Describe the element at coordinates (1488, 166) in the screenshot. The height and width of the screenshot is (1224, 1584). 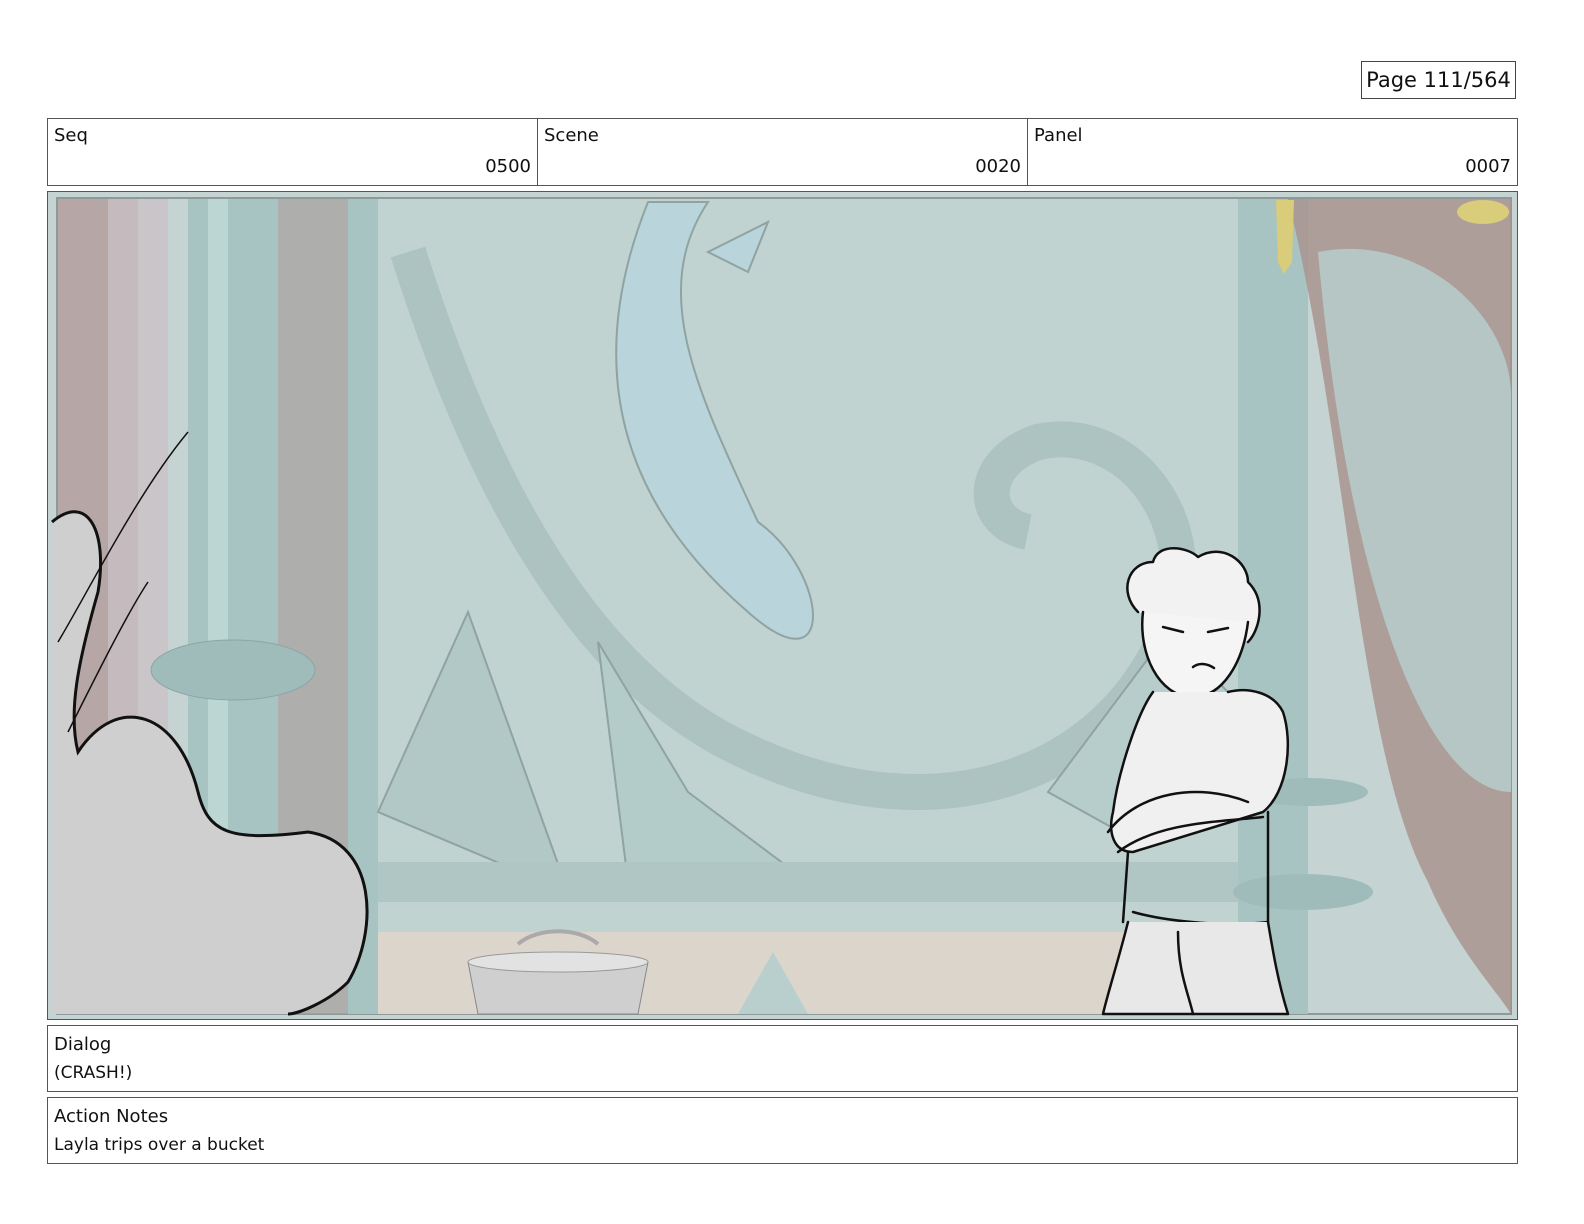
I see `panel-value: 0007` at that location.